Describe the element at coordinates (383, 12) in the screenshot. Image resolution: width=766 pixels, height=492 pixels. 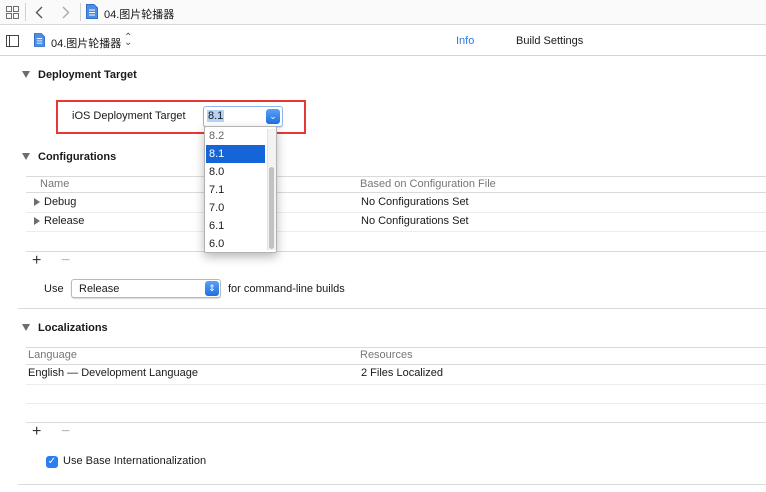
I see `jump-bar: 04.图片轮播器` at that location.